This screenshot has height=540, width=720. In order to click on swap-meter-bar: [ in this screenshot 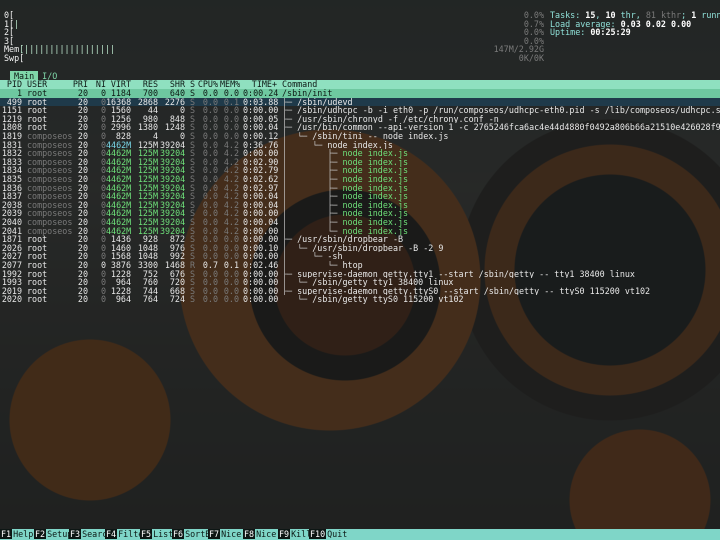, I will do `click(22, 58)`.